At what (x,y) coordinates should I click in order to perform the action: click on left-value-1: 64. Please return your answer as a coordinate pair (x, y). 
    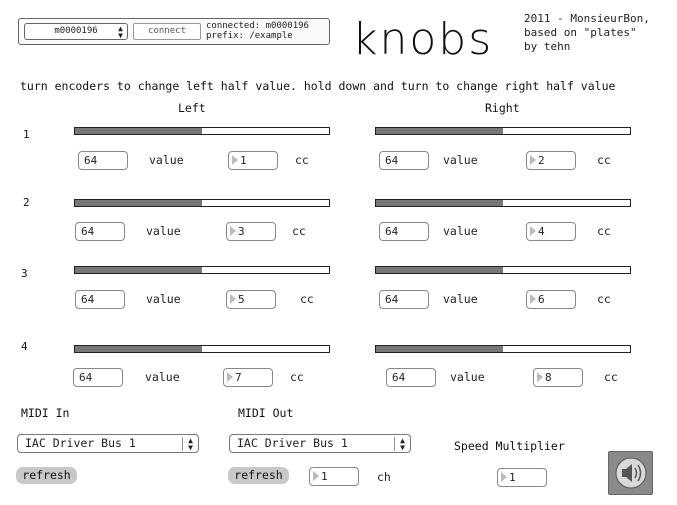
    Looking at the image, I should click on (103, 160).